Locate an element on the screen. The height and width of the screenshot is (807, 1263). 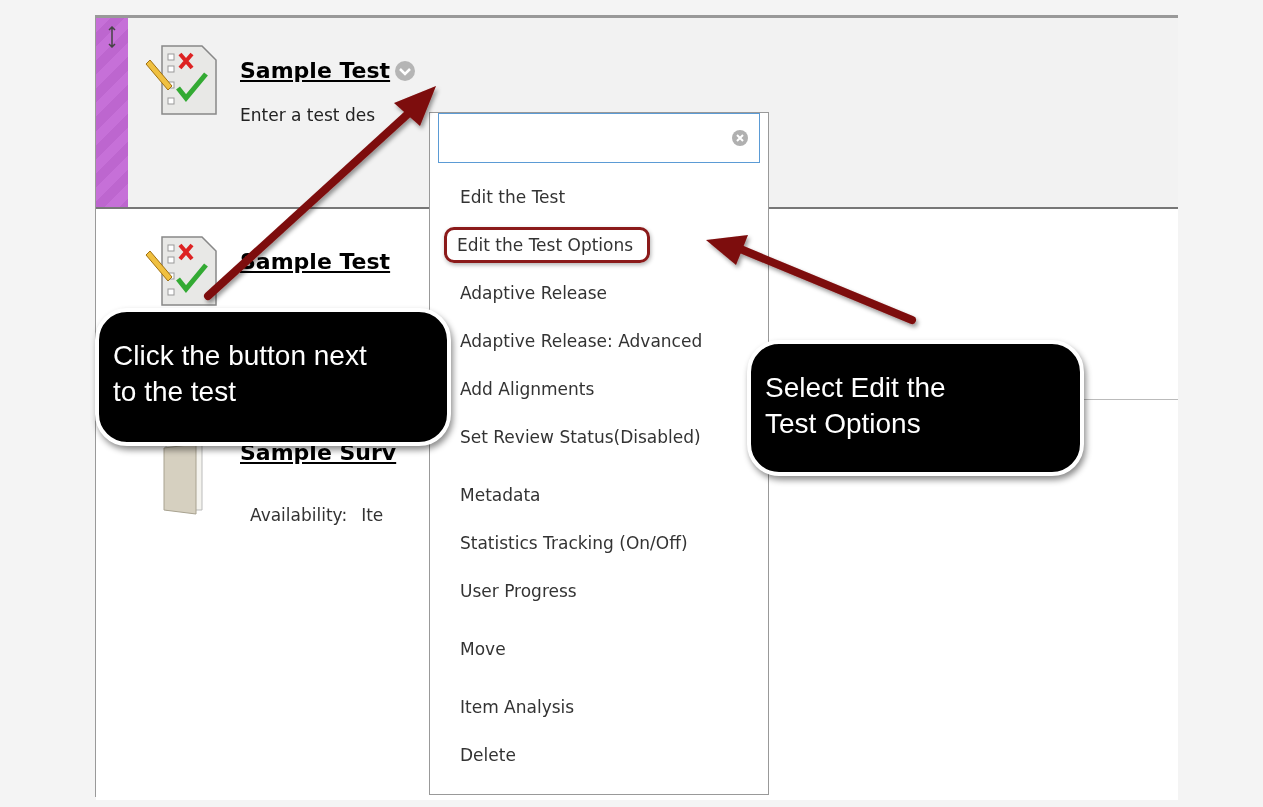
menu-item: User Progress is located at coordinates (518, 591).